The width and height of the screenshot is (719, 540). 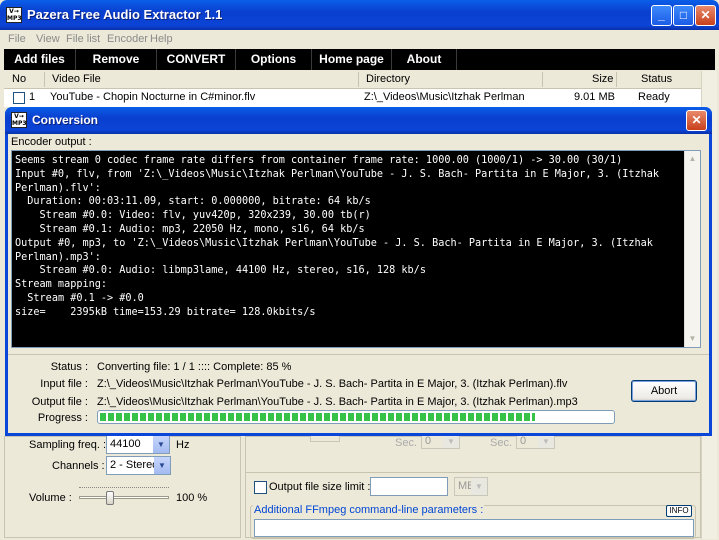 What do you see at coordinates (692, 249) in the screenshot?
I see `console-scrollbar: ▲ ▼` at bounding box center [692, 249].